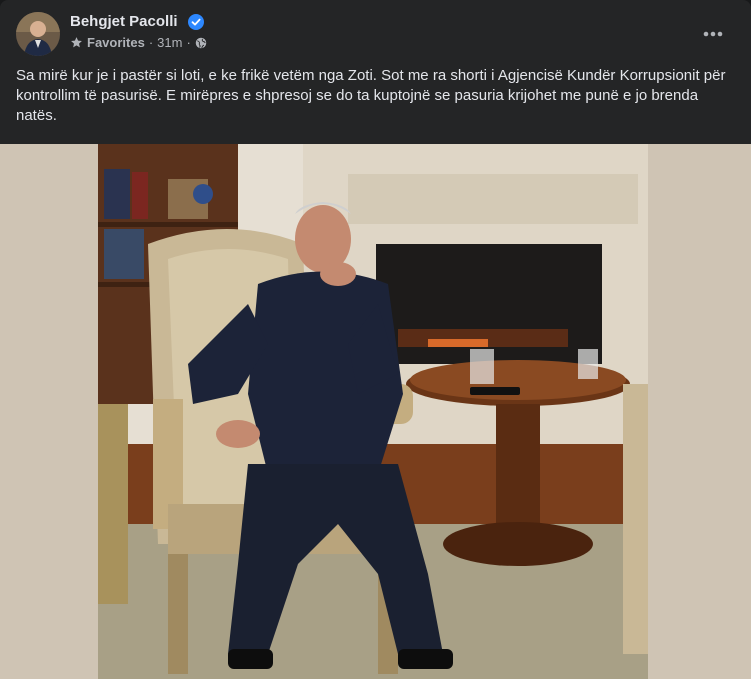 The height and width of the screenshot is (679, 751). I want to click on more-options-button, so click(713, 34).